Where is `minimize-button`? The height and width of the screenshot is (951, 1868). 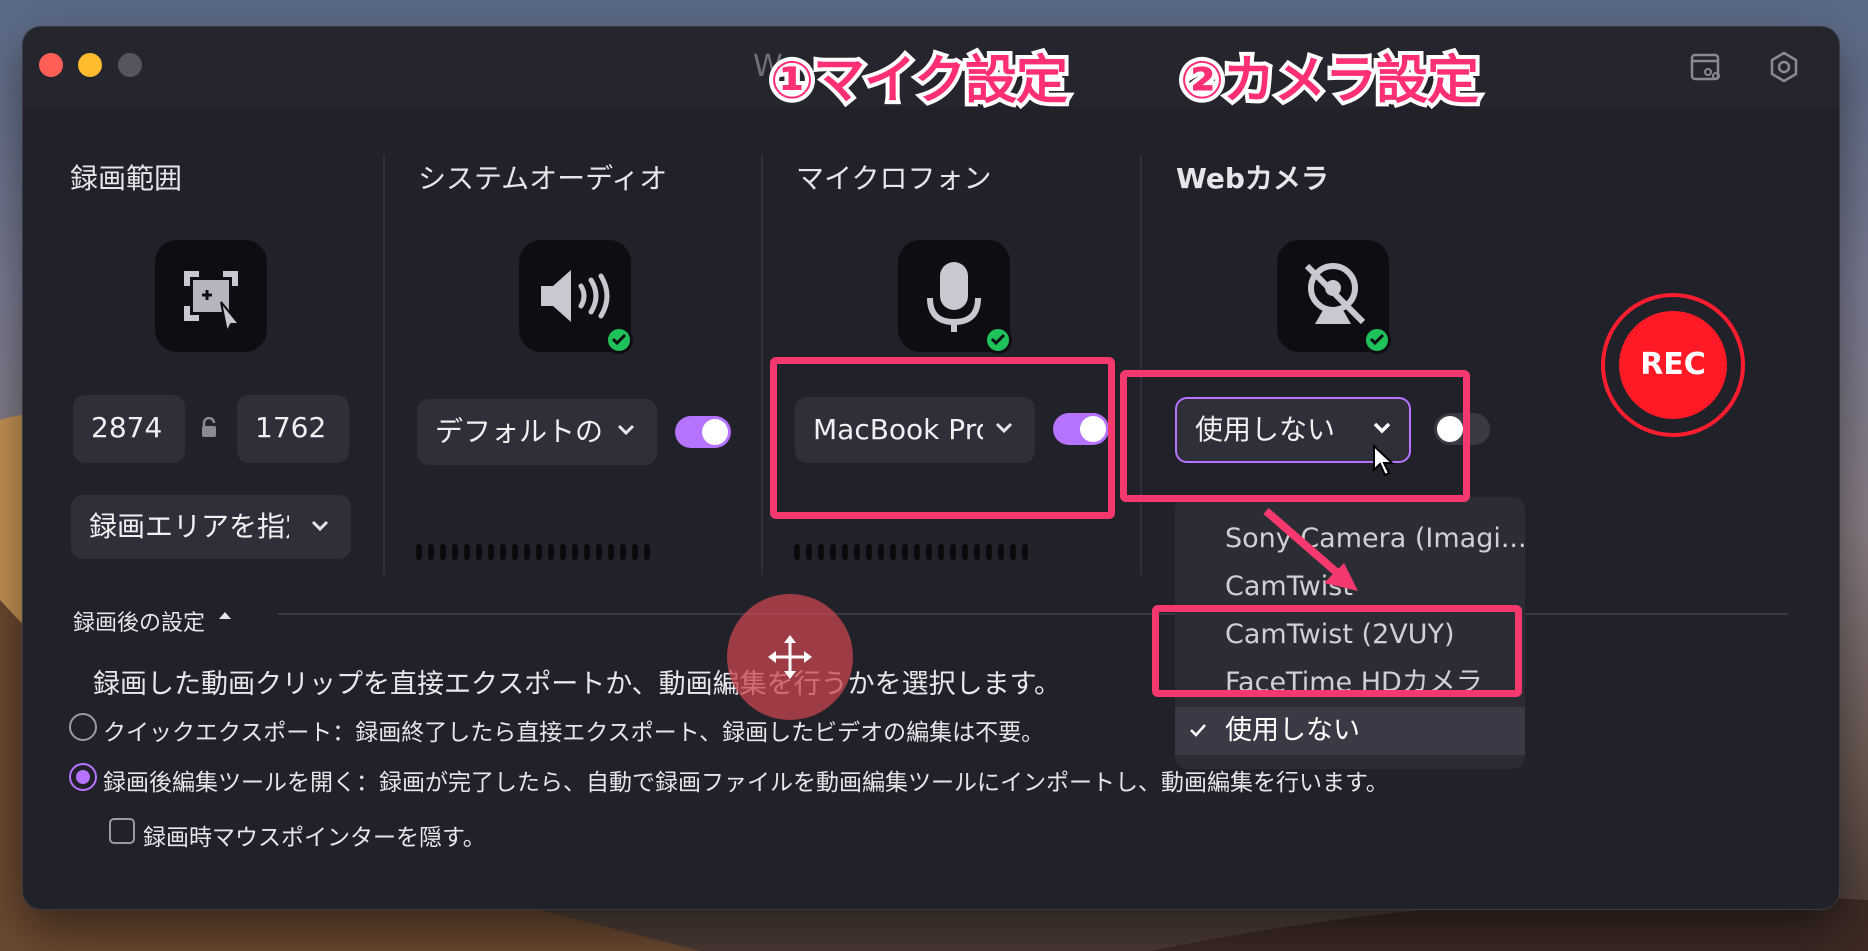
minimize-button is located at coordinates (90, 65).